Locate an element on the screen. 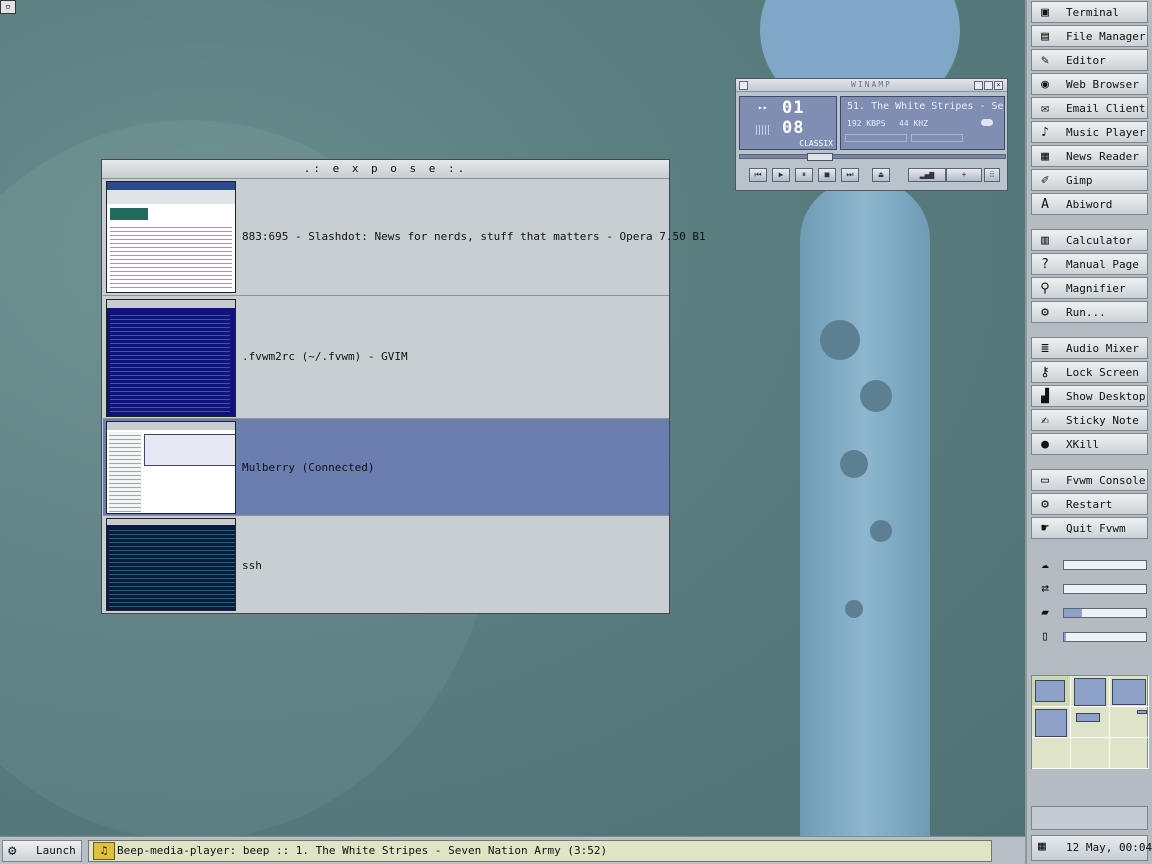  panel-button-label: Restart is located at coordinates (1089, 504).